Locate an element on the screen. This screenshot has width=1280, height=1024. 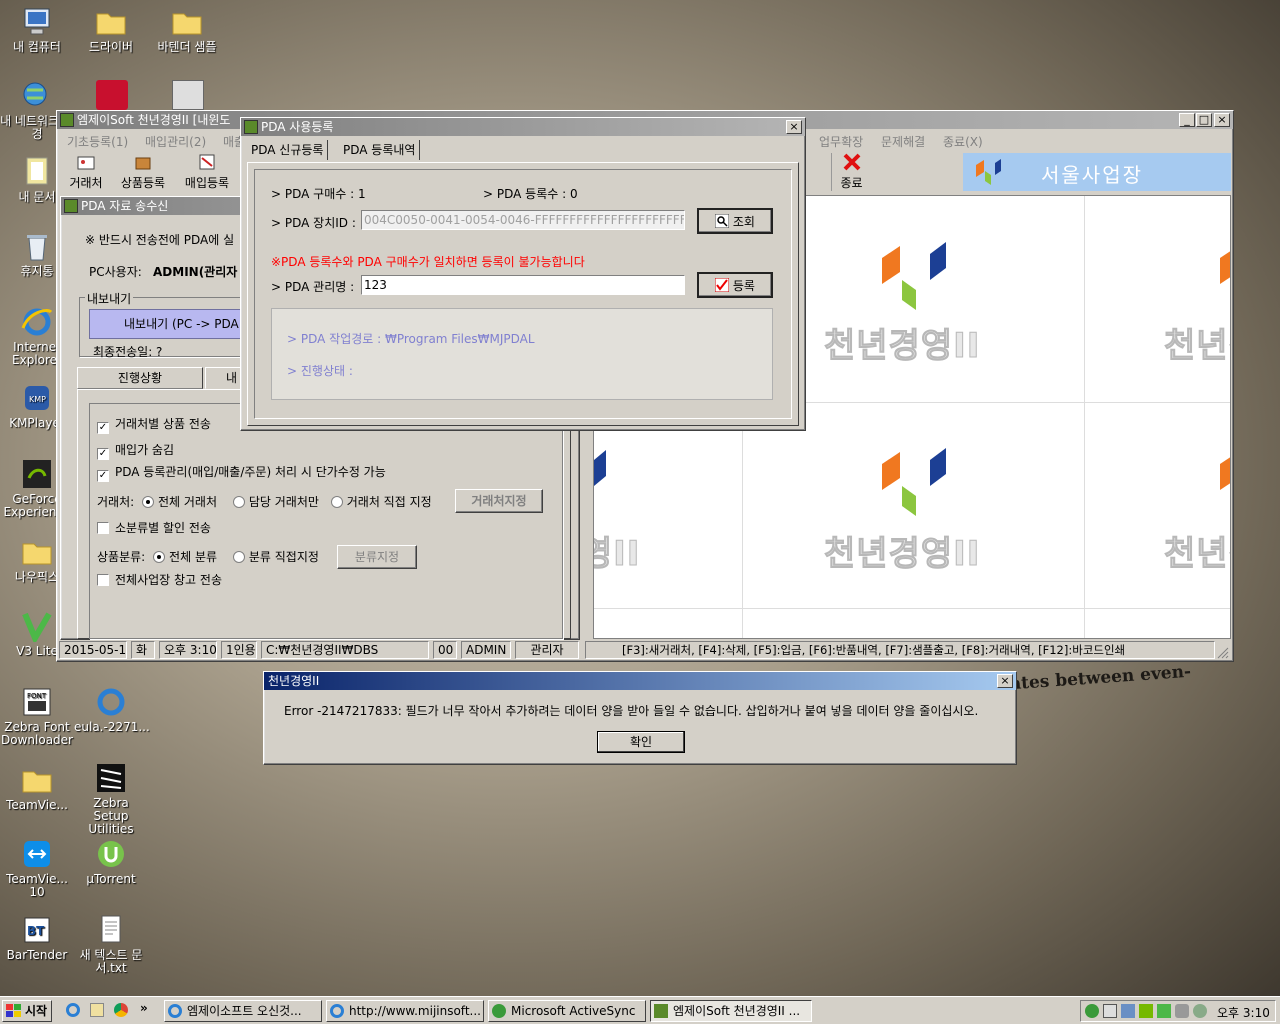
option-hide-purchase-price: ✓ 매입가 숨김 is located at coordinates (135, 450).